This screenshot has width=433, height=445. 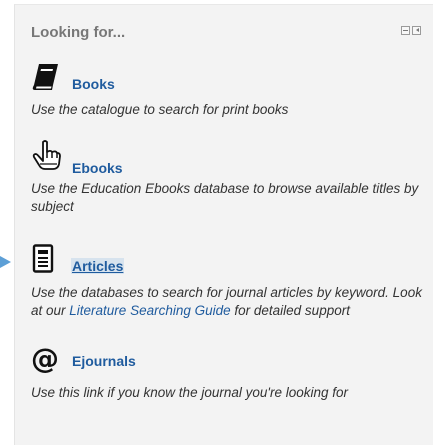 I want to click on dock-block-icon, so click(x=416, y=30).